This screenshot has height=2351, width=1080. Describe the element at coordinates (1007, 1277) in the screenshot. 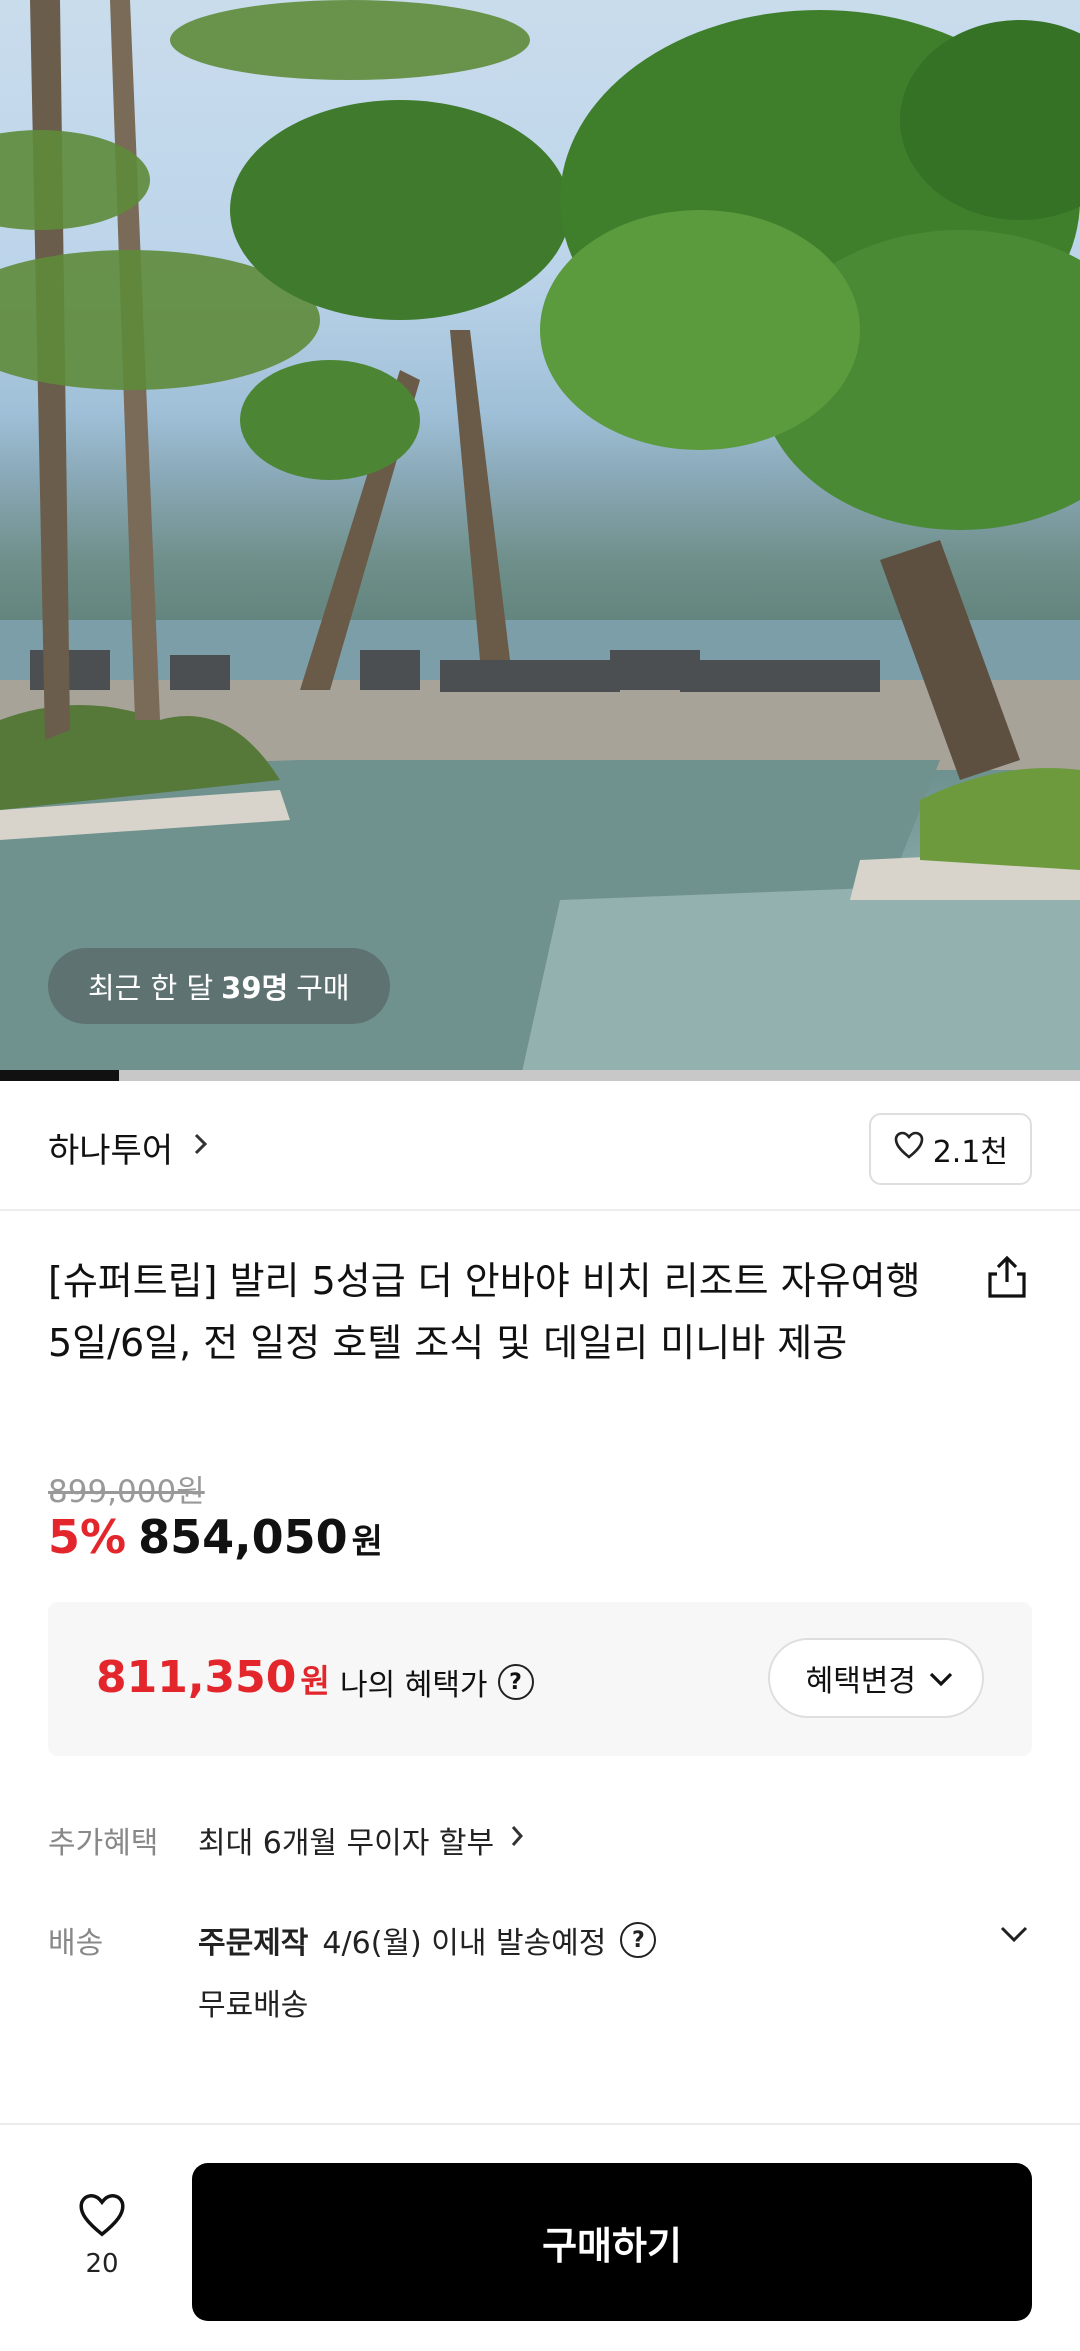

I see `share-icon` at that location.